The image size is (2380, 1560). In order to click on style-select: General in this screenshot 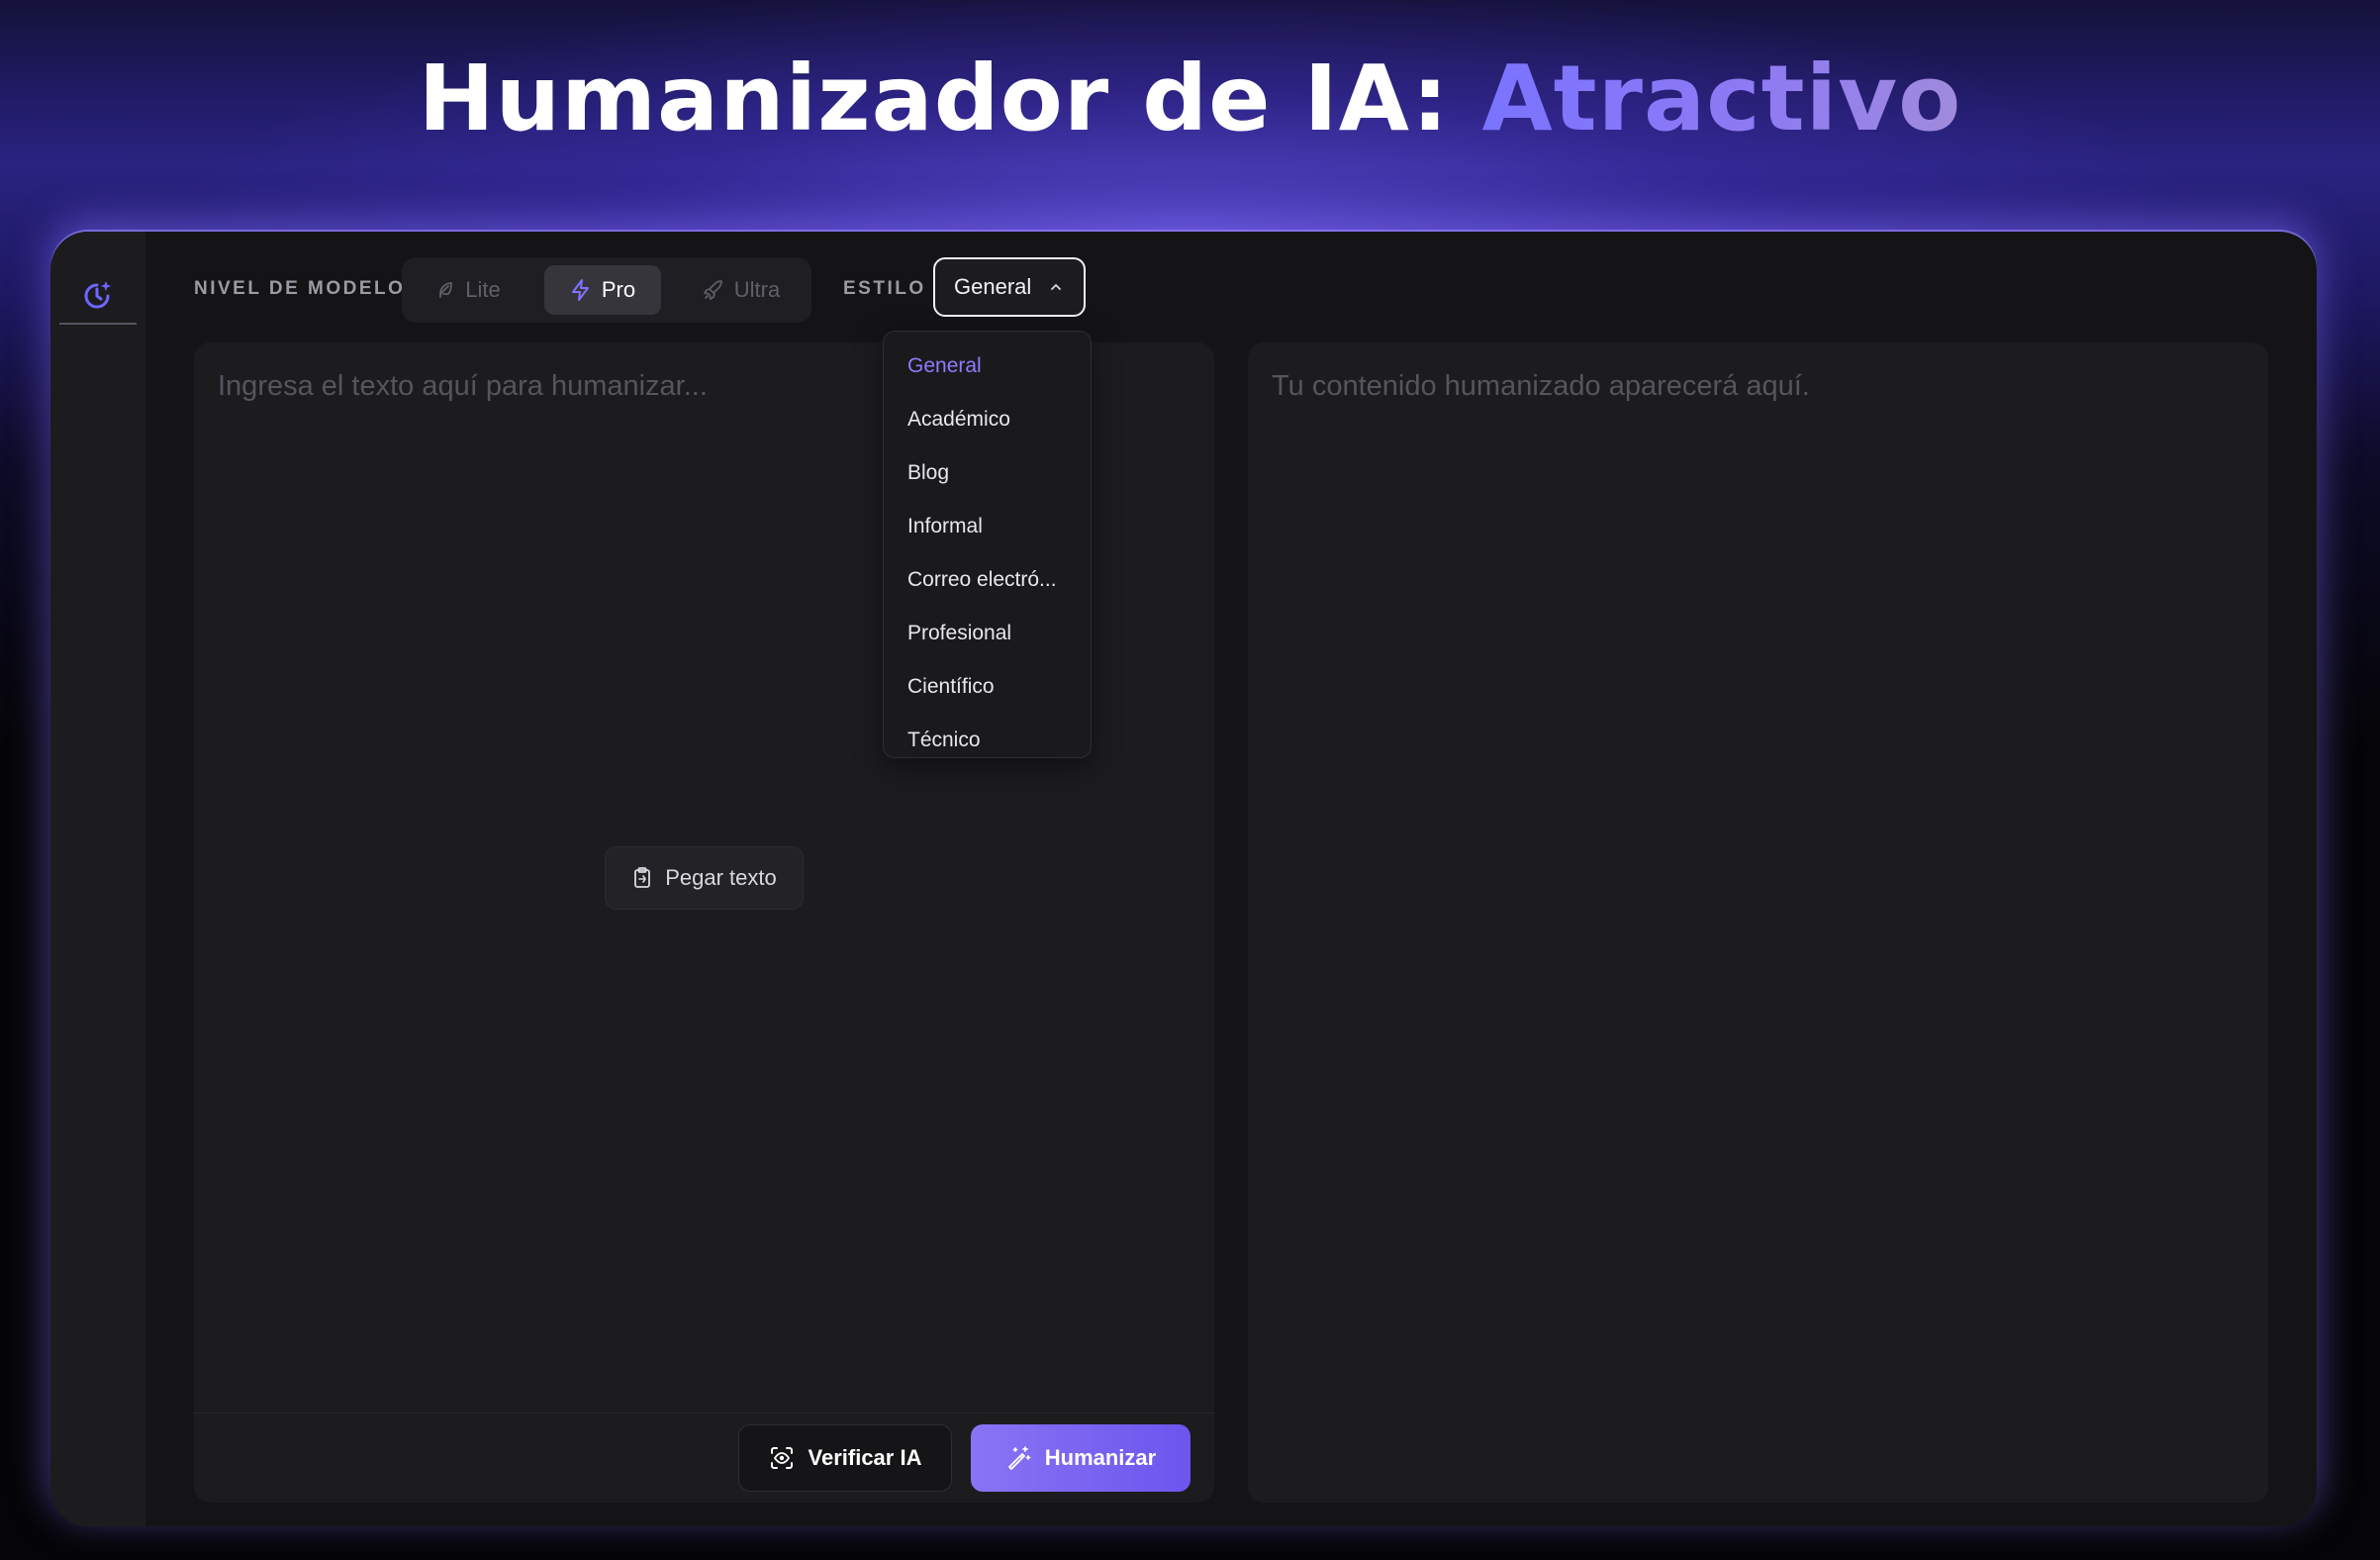, I will do `click(1009, 287)`.